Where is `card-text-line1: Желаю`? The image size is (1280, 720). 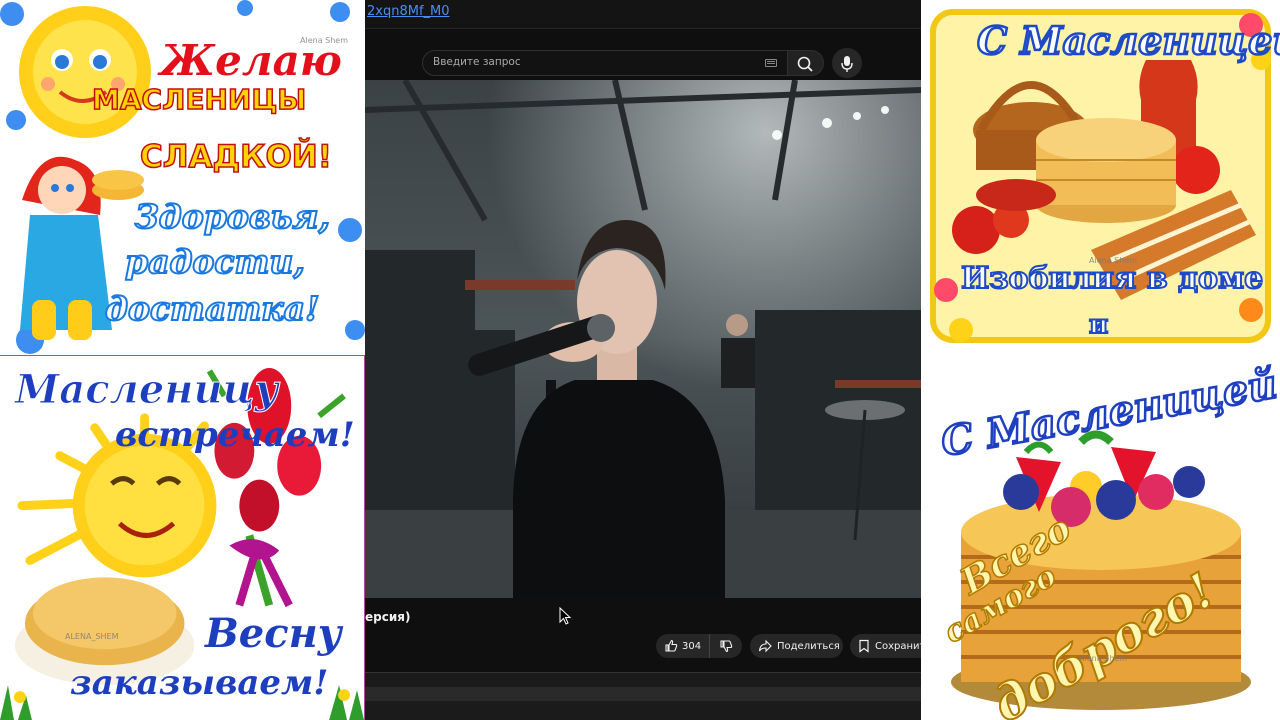 card-text-line1: Желаю is located at coordinates (251, 60).